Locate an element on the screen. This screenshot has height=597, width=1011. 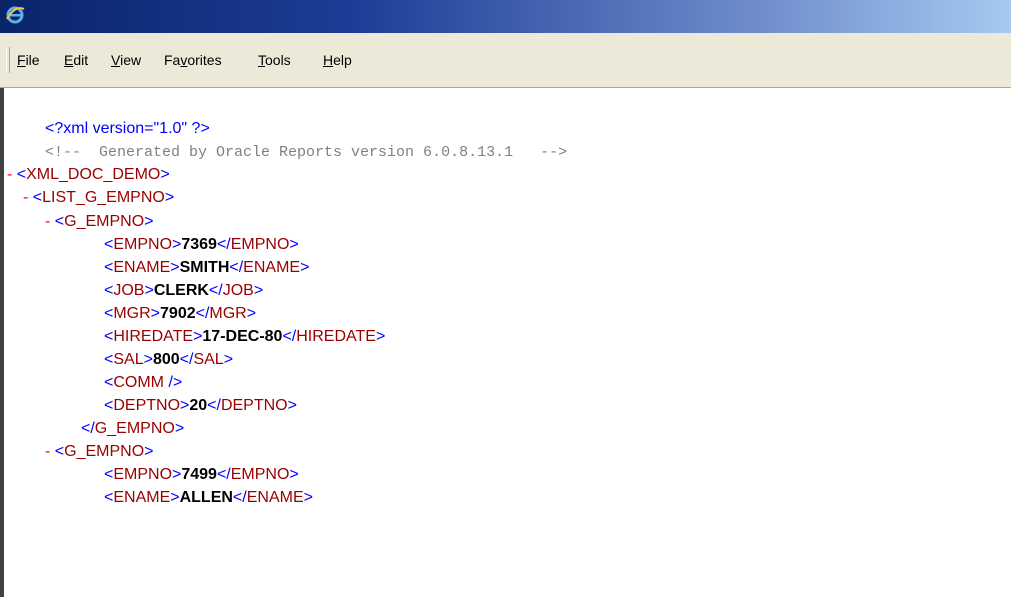
element-value: 7369 is located at coordinates (199, 244).